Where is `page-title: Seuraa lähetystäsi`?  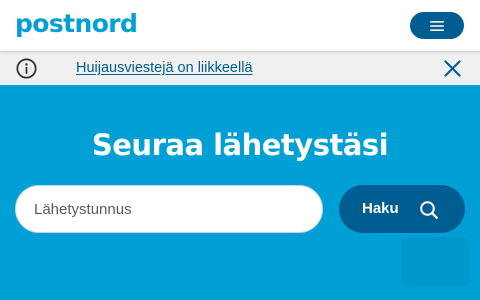 page-title: Seuraa lähetystäsi is located at coordinates (240, 145).